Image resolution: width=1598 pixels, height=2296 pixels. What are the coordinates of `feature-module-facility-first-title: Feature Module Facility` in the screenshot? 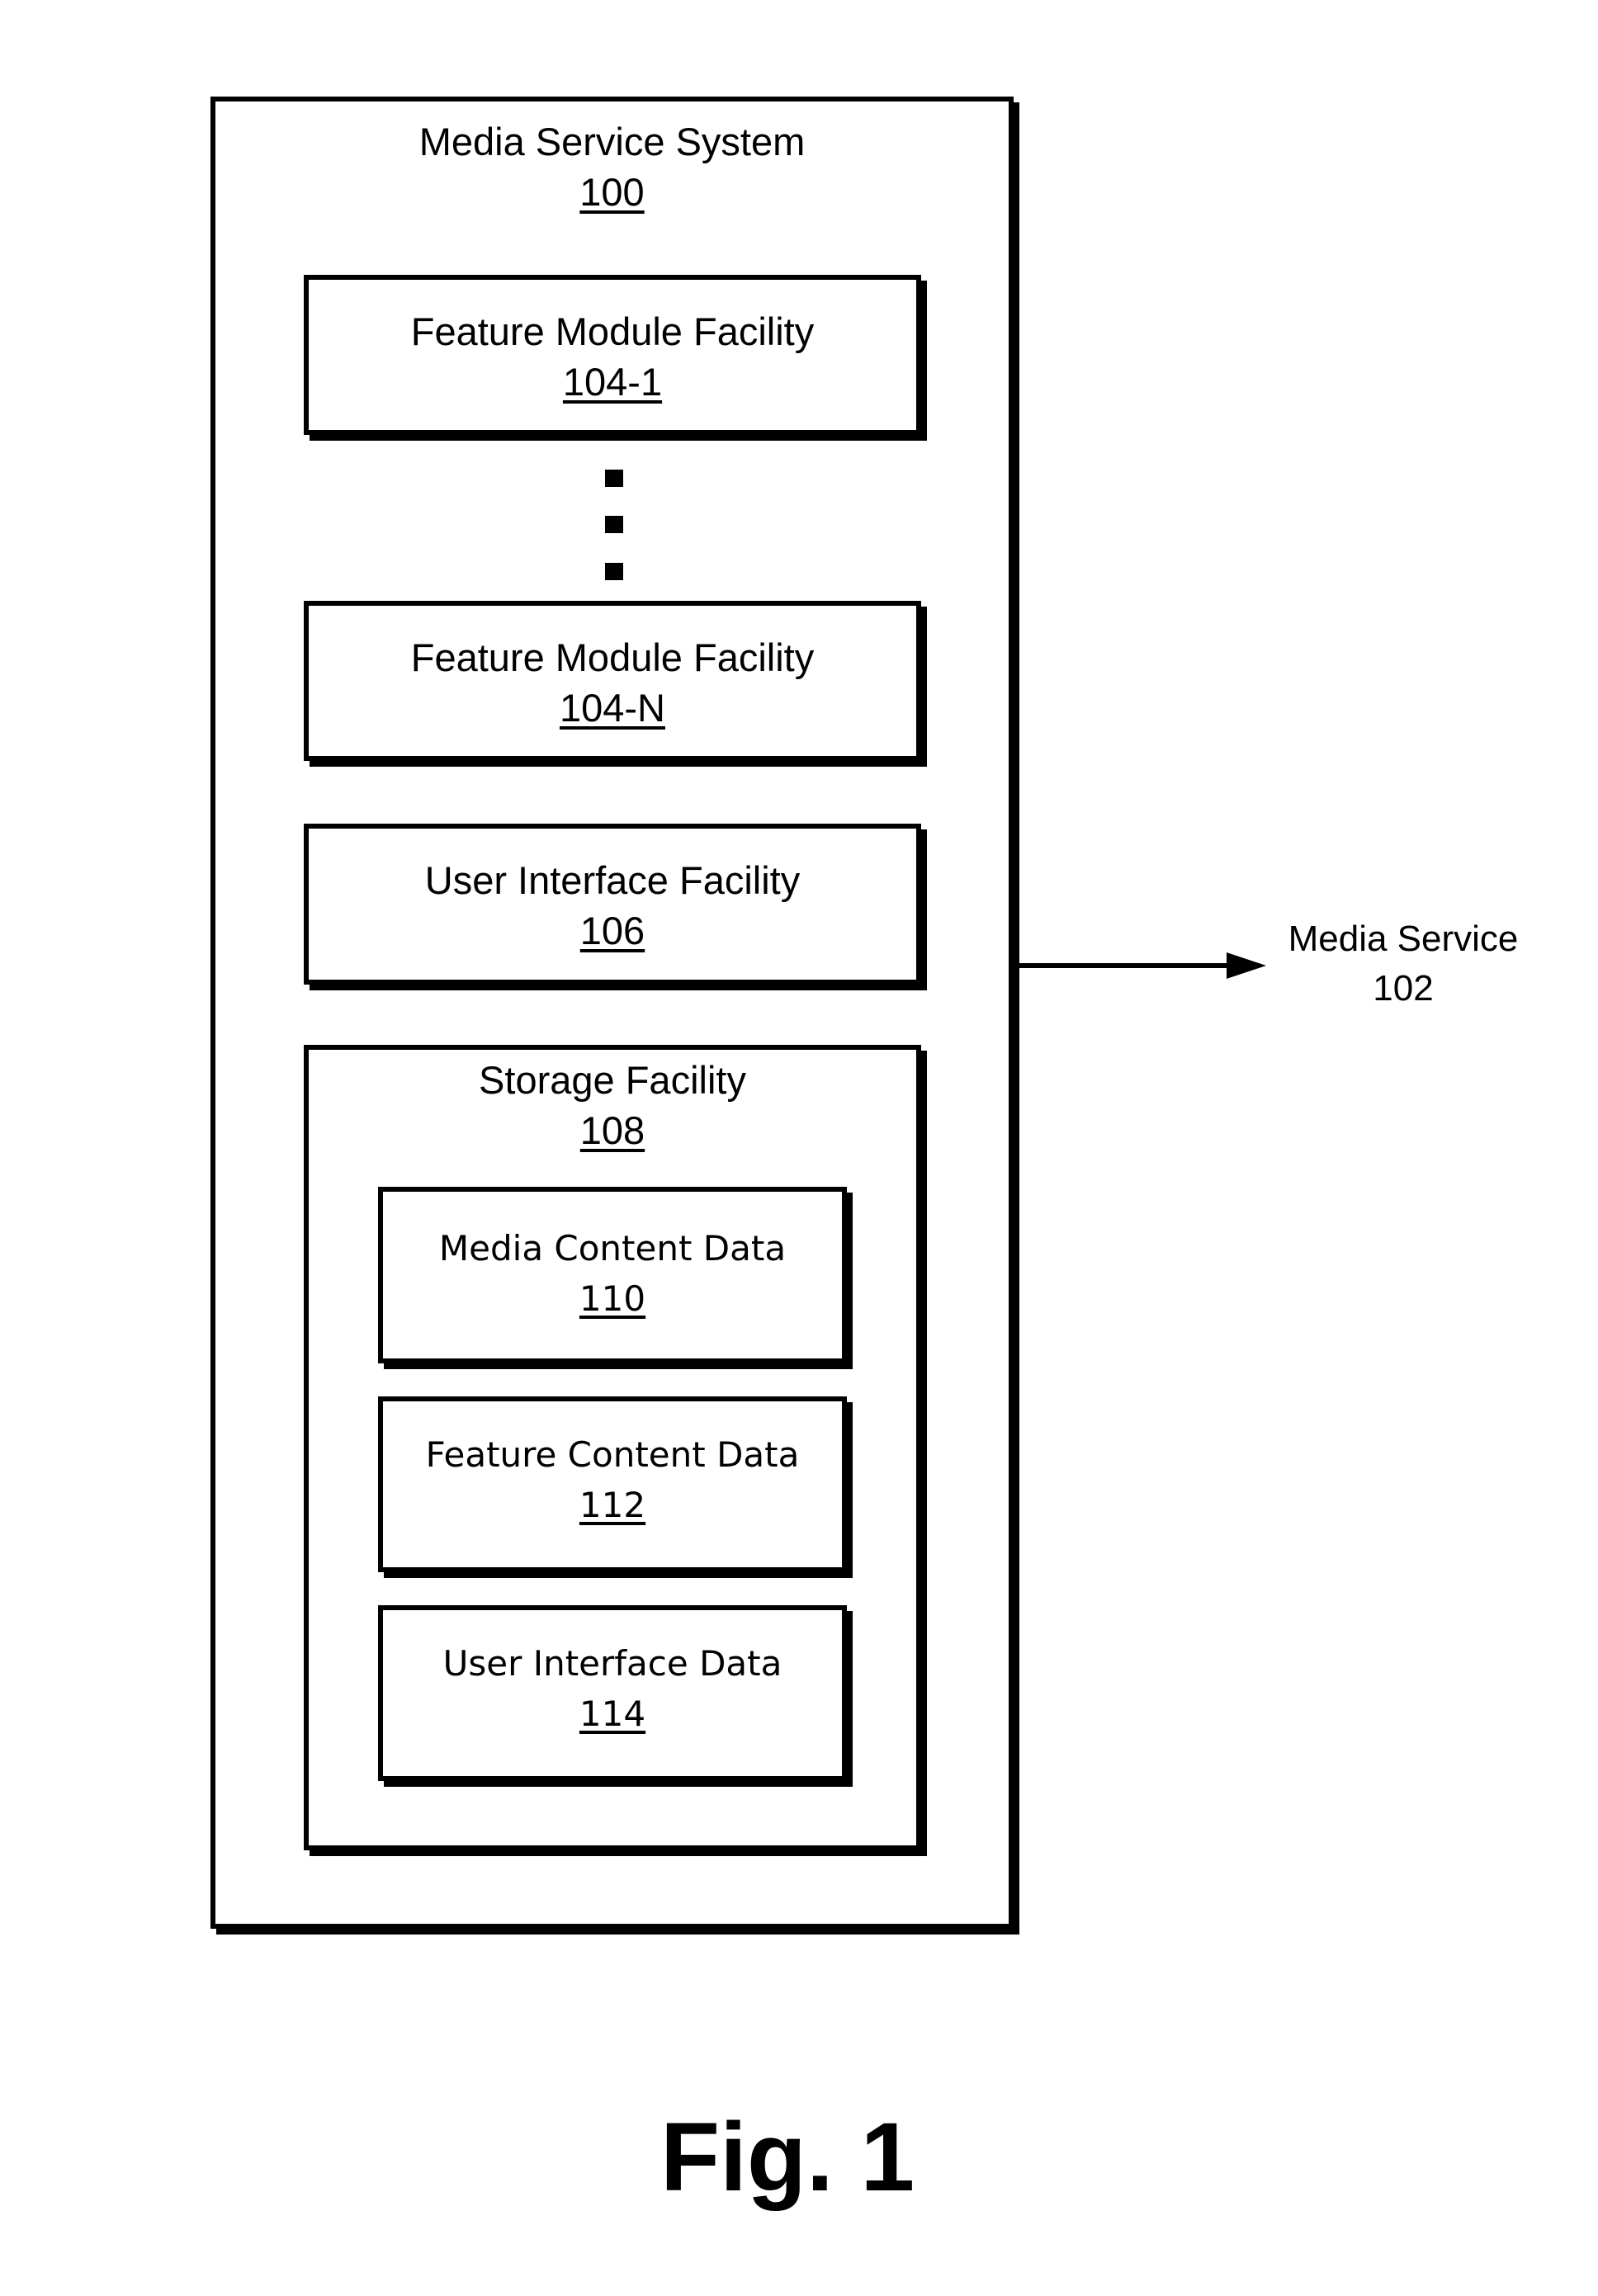 It's located at (612, 331).